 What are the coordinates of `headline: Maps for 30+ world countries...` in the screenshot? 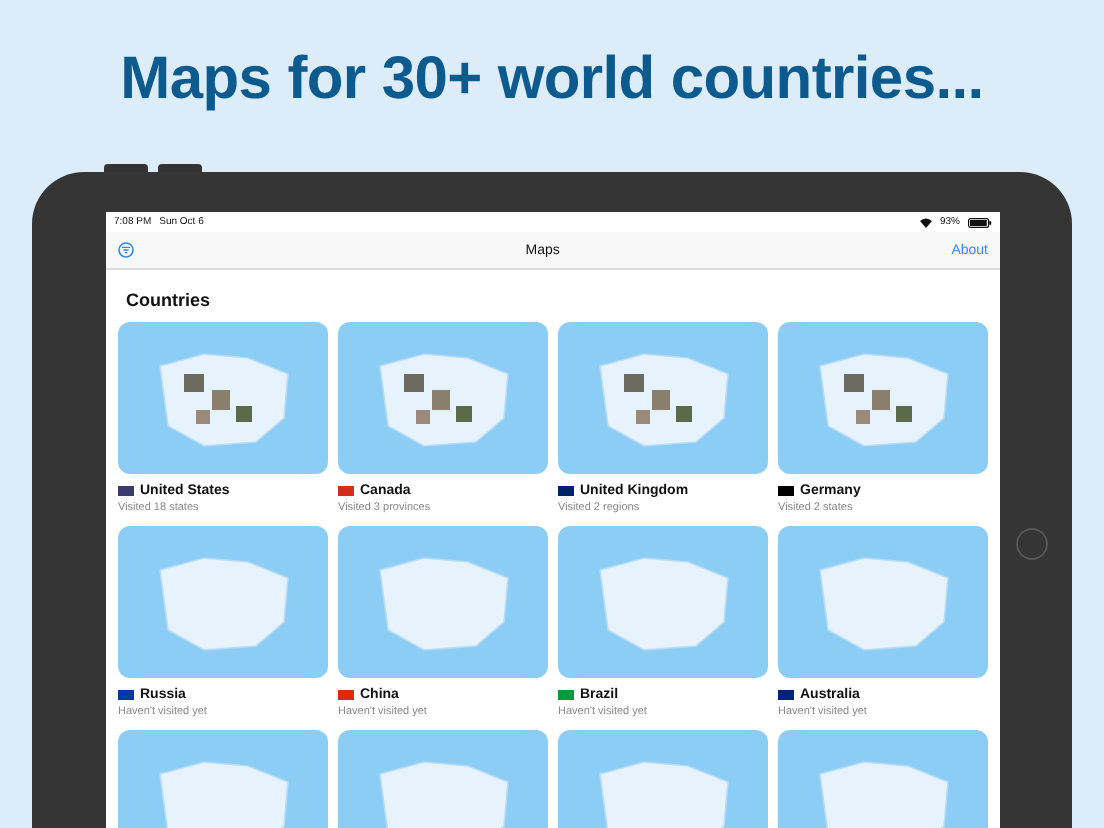 It's located at (552, 80).